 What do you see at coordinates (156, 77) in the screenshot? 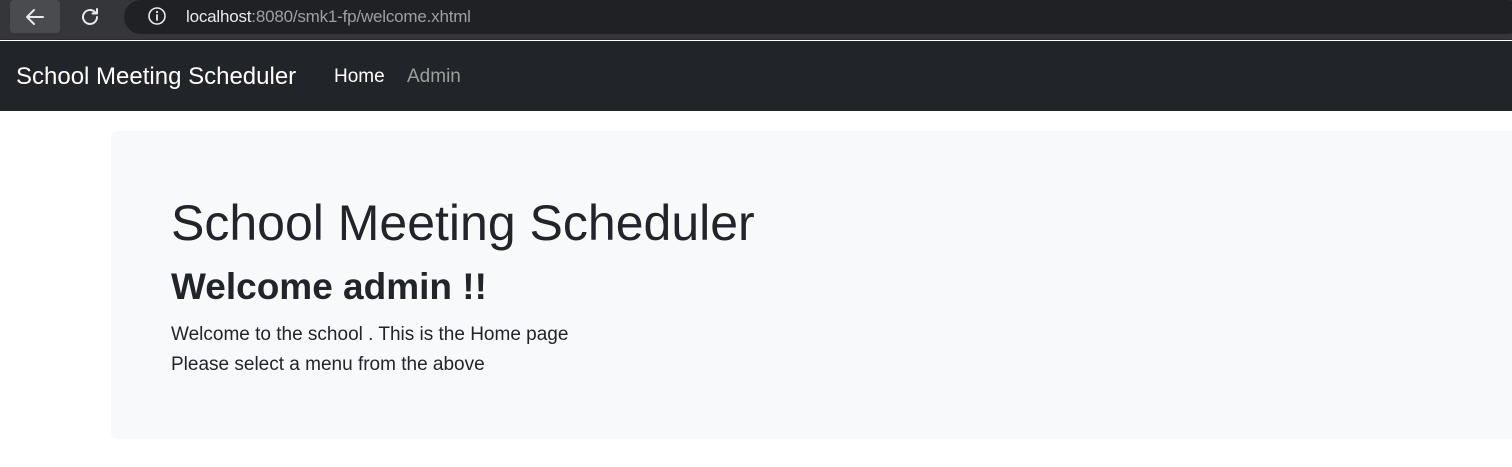
I see `navbar-brand: School Meeting Scheduler` at bounding box center [156, 77].